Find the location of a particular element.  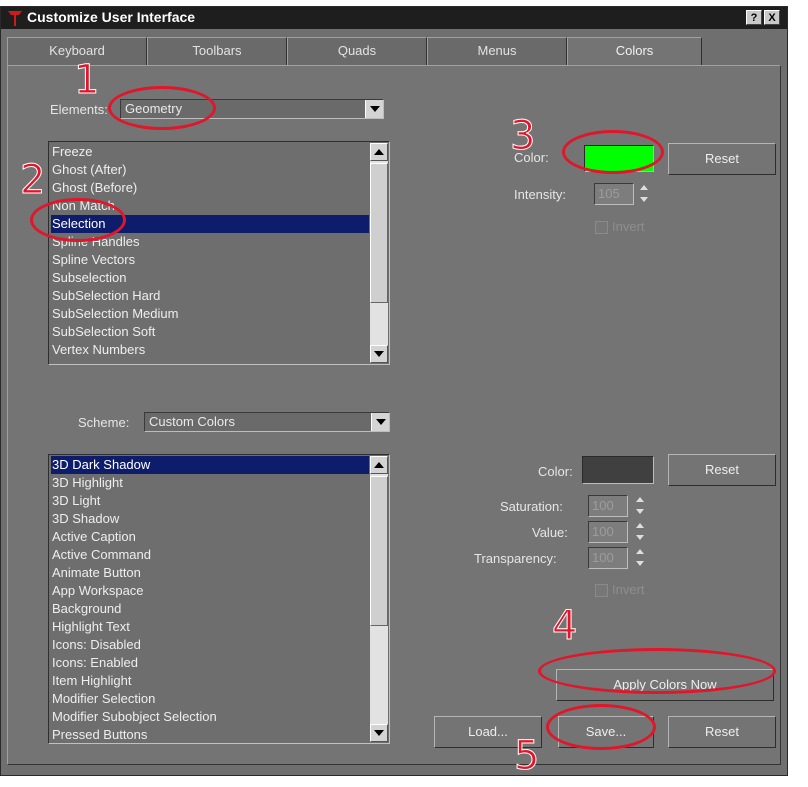

color-swatch-top is located at coordinates (619, 158).